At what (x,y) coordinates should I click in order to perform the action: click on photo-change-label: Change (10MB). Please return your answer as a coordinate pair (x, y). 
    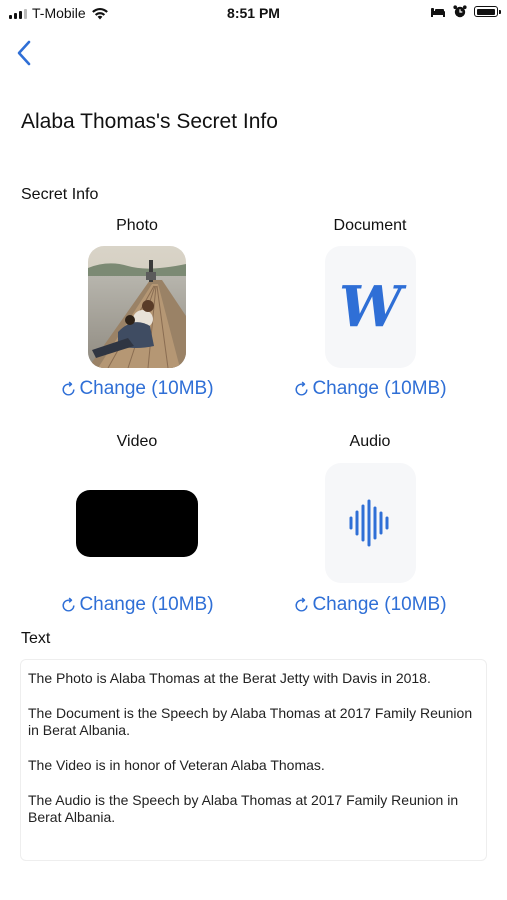
    Looking at the image, I should click on (146, 388).